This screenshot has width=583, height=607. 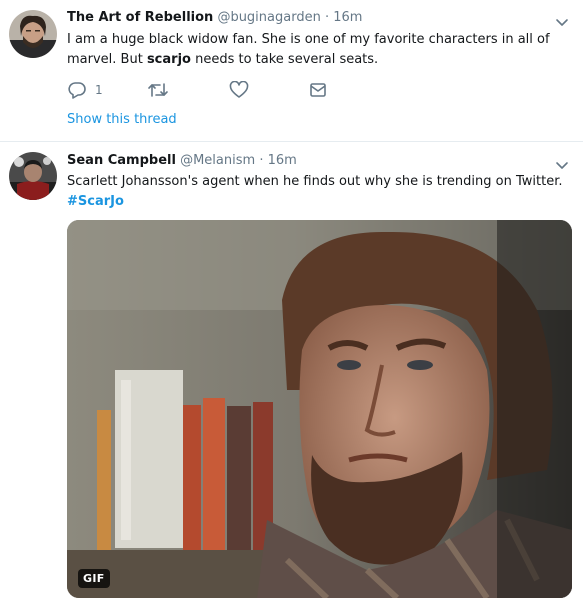 What do you see at coordinates (121, 160) in the screenshot?
I see `display-name: Sean Campbell` at bounding box center [121, 160].